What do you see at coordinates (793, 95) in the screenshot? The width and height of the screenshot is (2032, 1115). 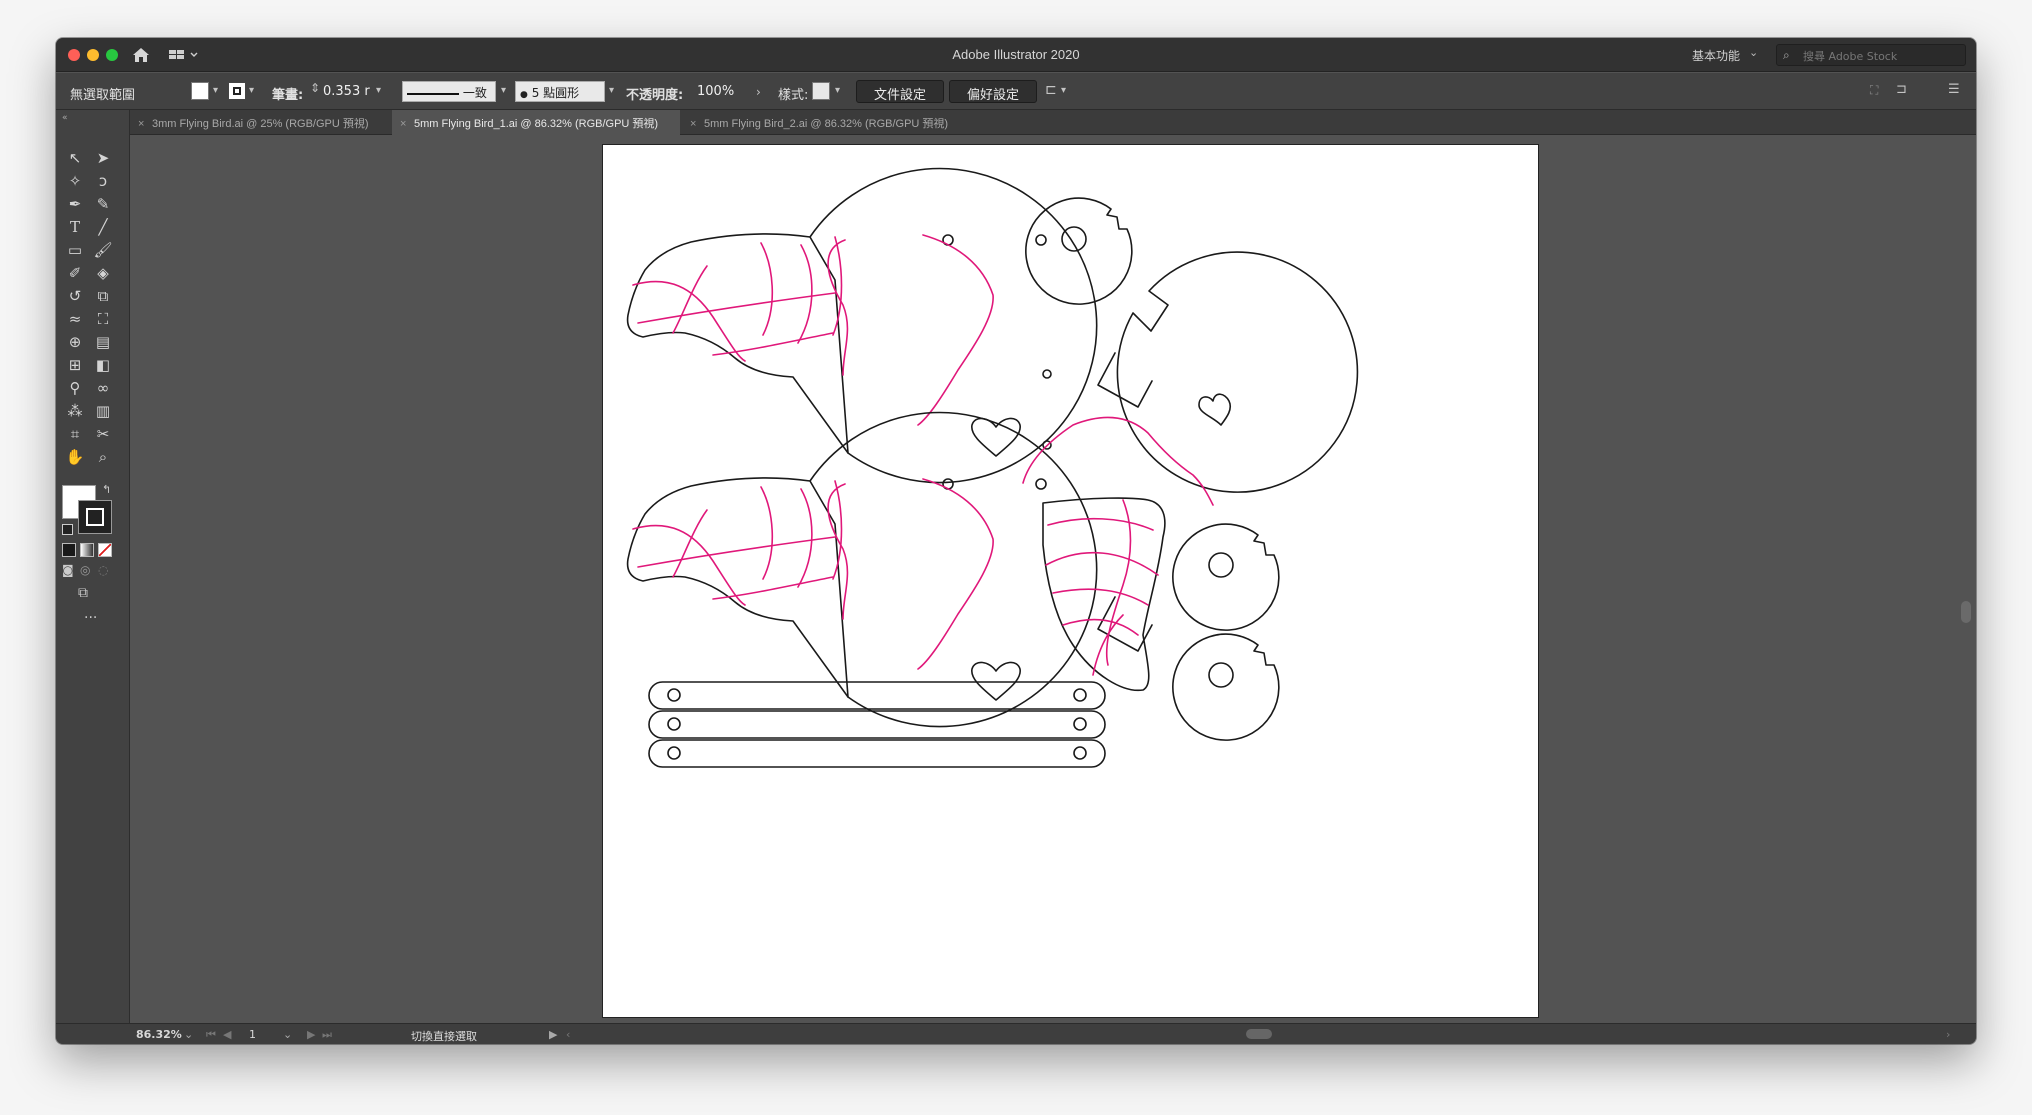 I see `style-label: 樣式:` at bounding box center [793, 95].